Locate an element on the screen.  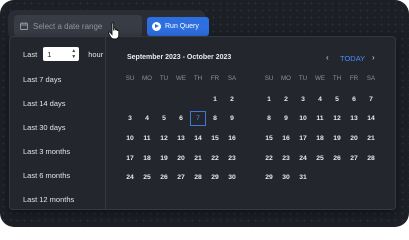
last-n-row: Last 1 ▲ ▼ hour is located at coordinates (63, 54).